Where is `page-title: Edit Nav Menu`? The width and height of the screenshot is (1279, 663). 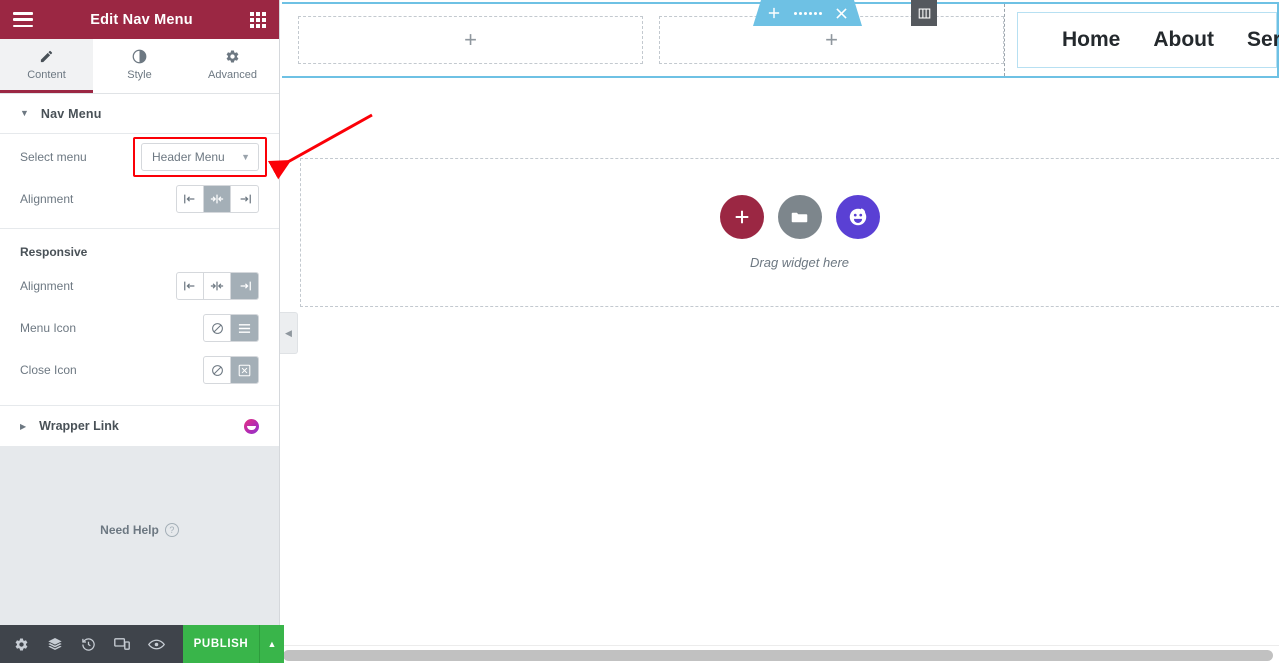 page-title: Edit Nav Menu is located at coordinates (141, 19).